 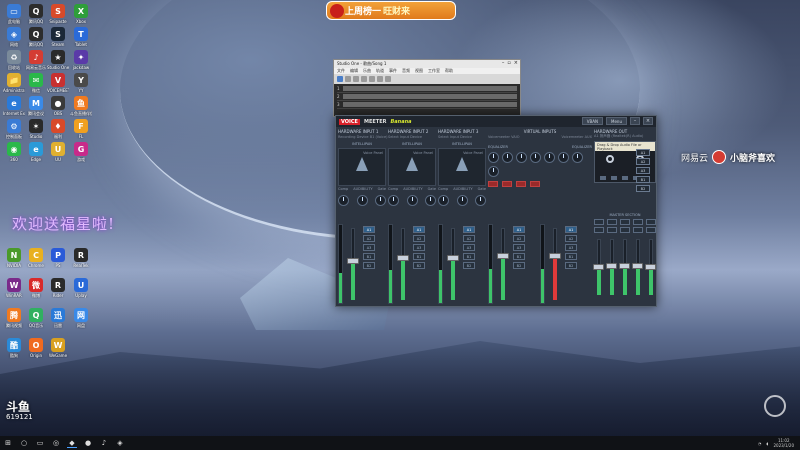 I want to click on bus-mute-button, so click(x=625, y=230).